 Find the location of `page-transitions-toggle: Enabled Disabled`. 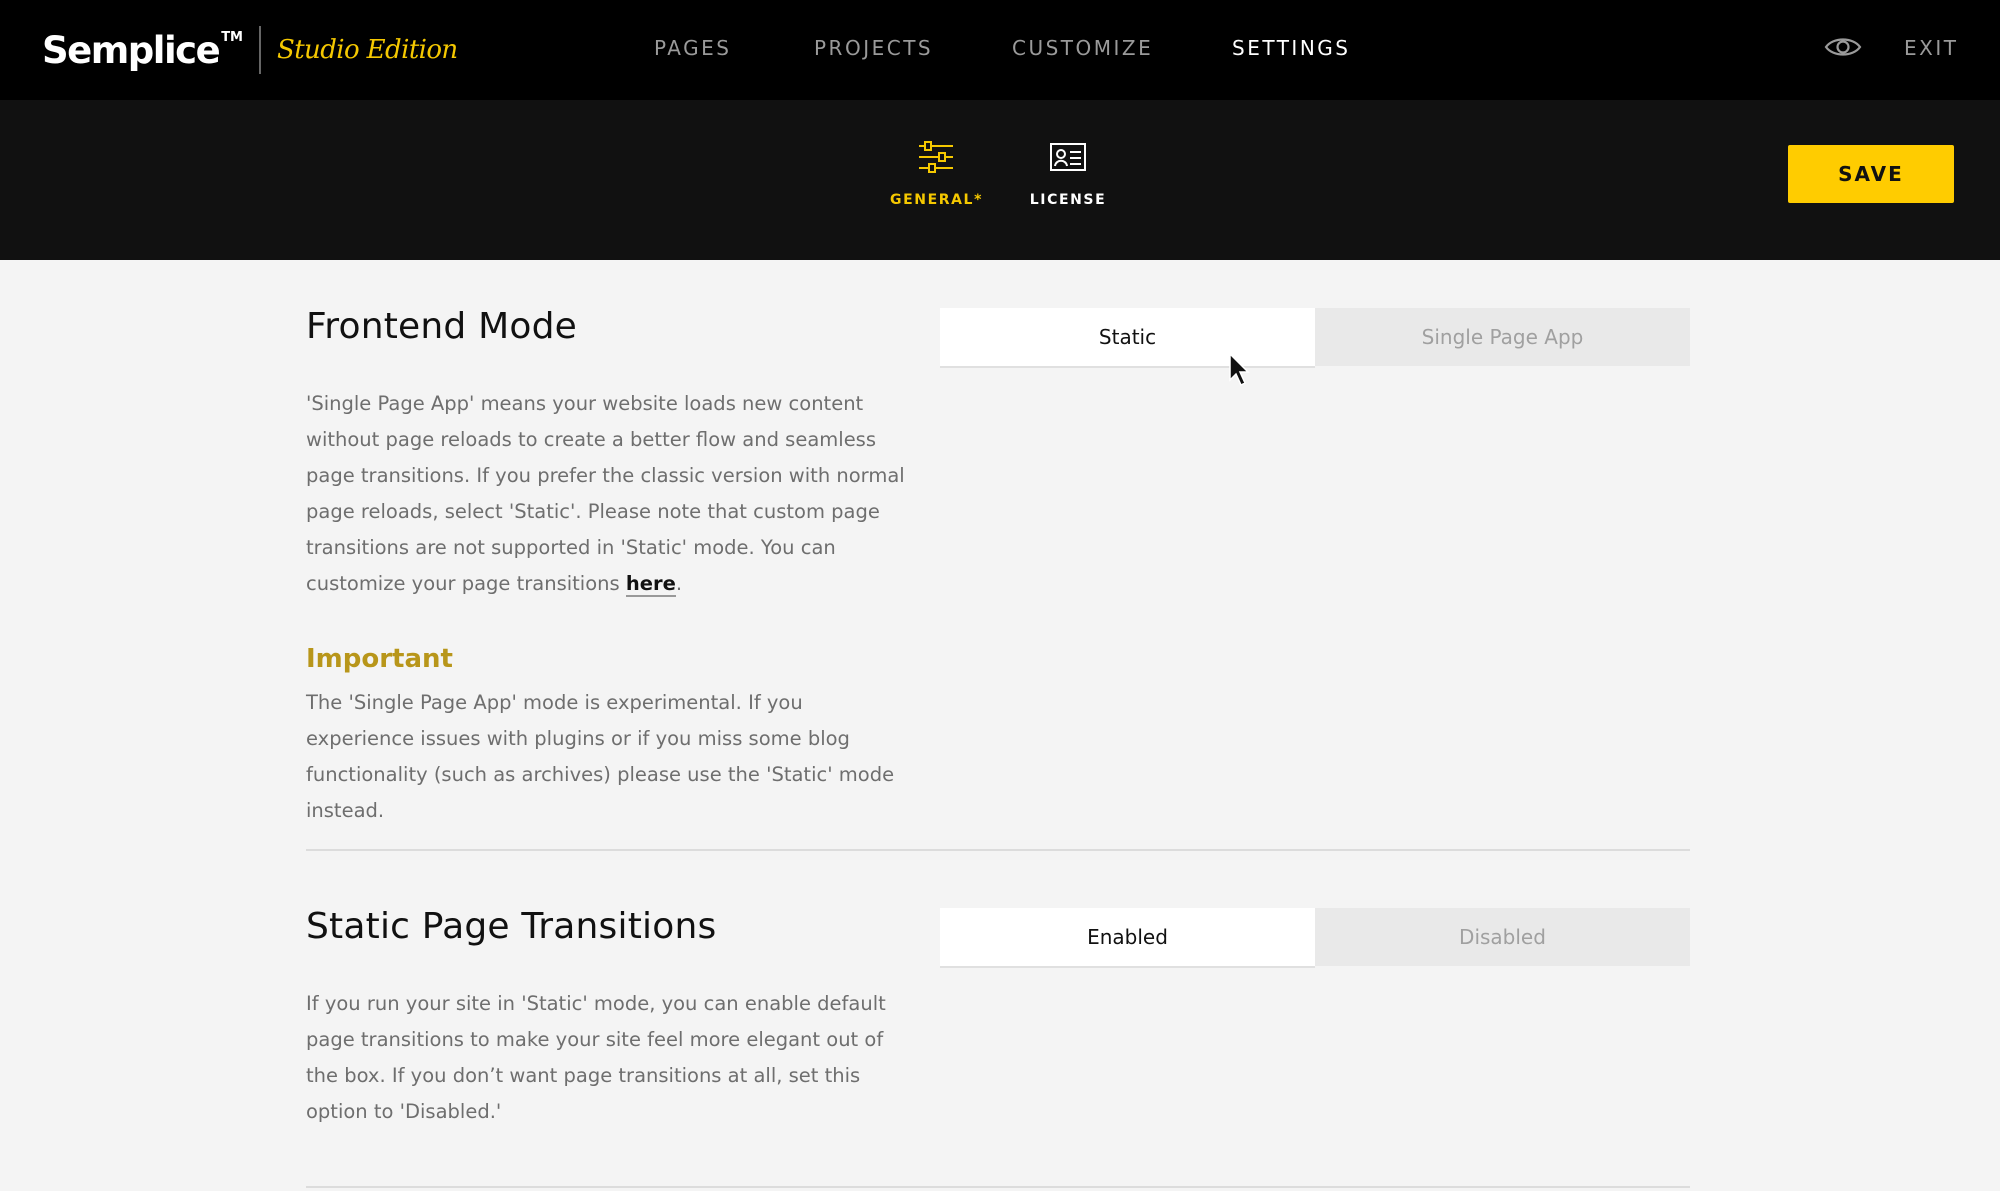

page-transitions-toggle: Enabled Disabled is located at coordinates (1315, 937).